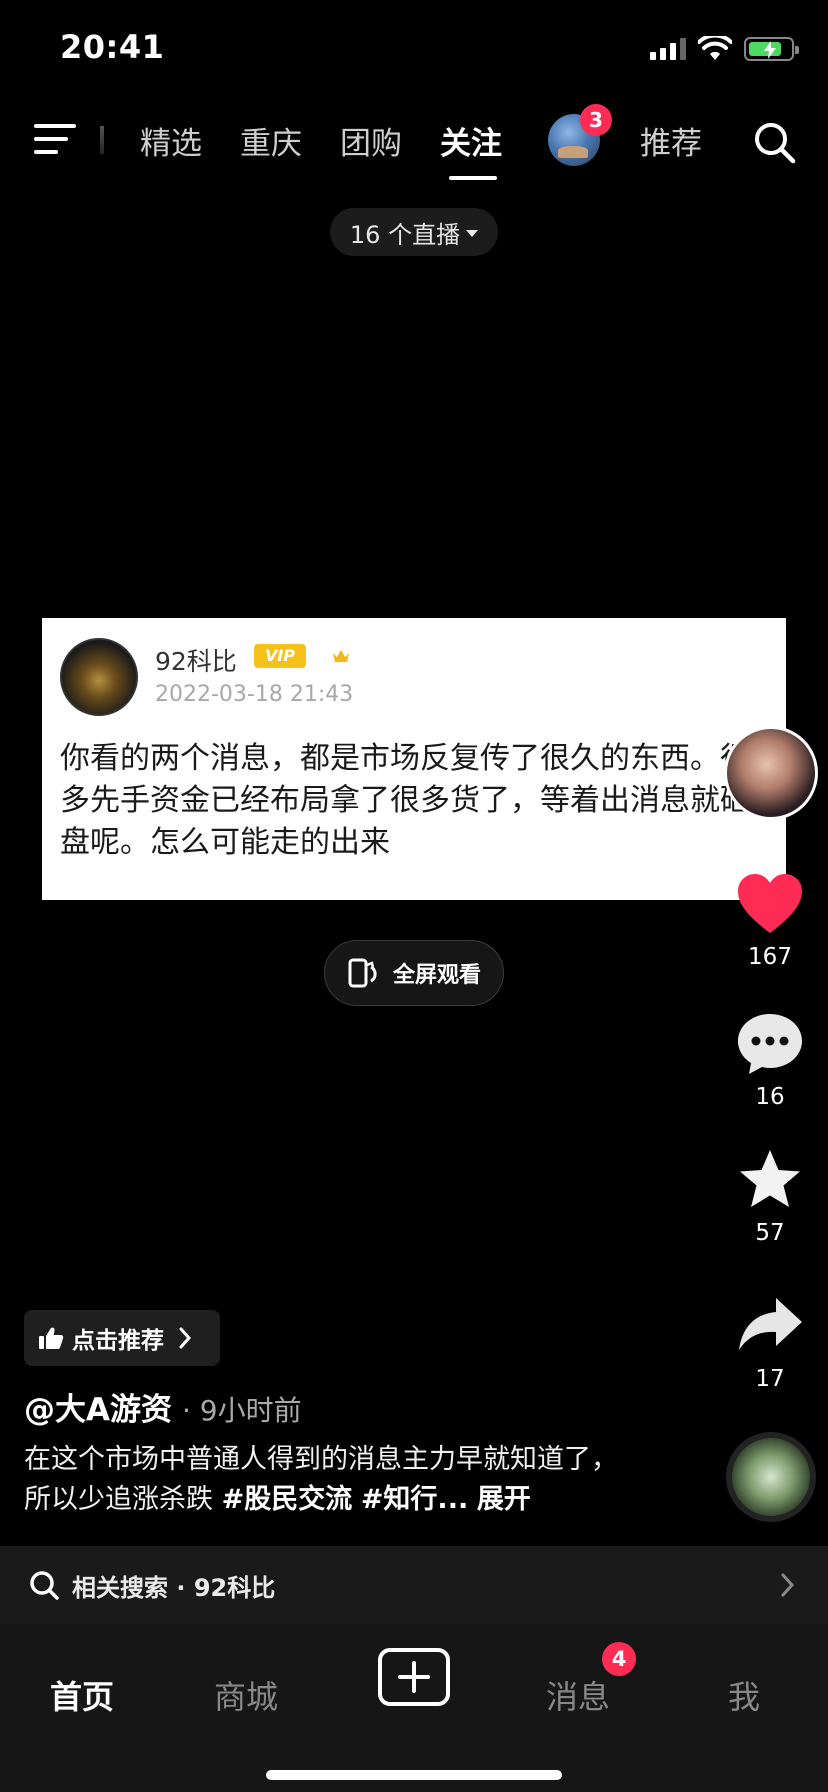  What do you see at coordinates (770, 1324) in the screenshot?
I see `share-arrow-icon` at bounding box center [770, 1324].